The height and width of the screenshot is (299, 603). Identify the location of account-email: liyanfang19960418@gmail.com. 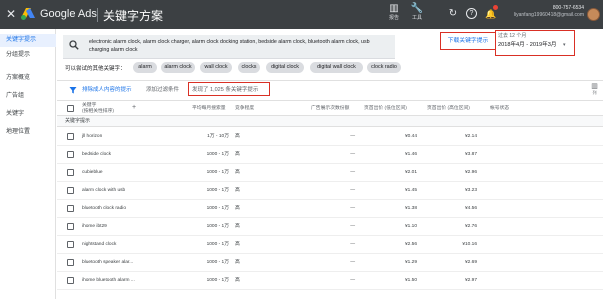
(548, 15).